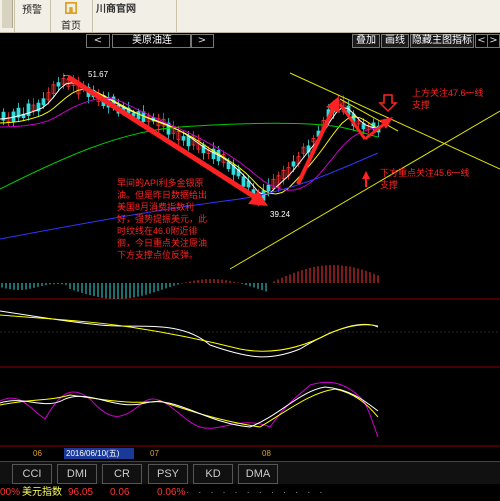  Describe the element at coordinates (493, 41) in the screenshot. I see `scroll-right-button: >` at that location.